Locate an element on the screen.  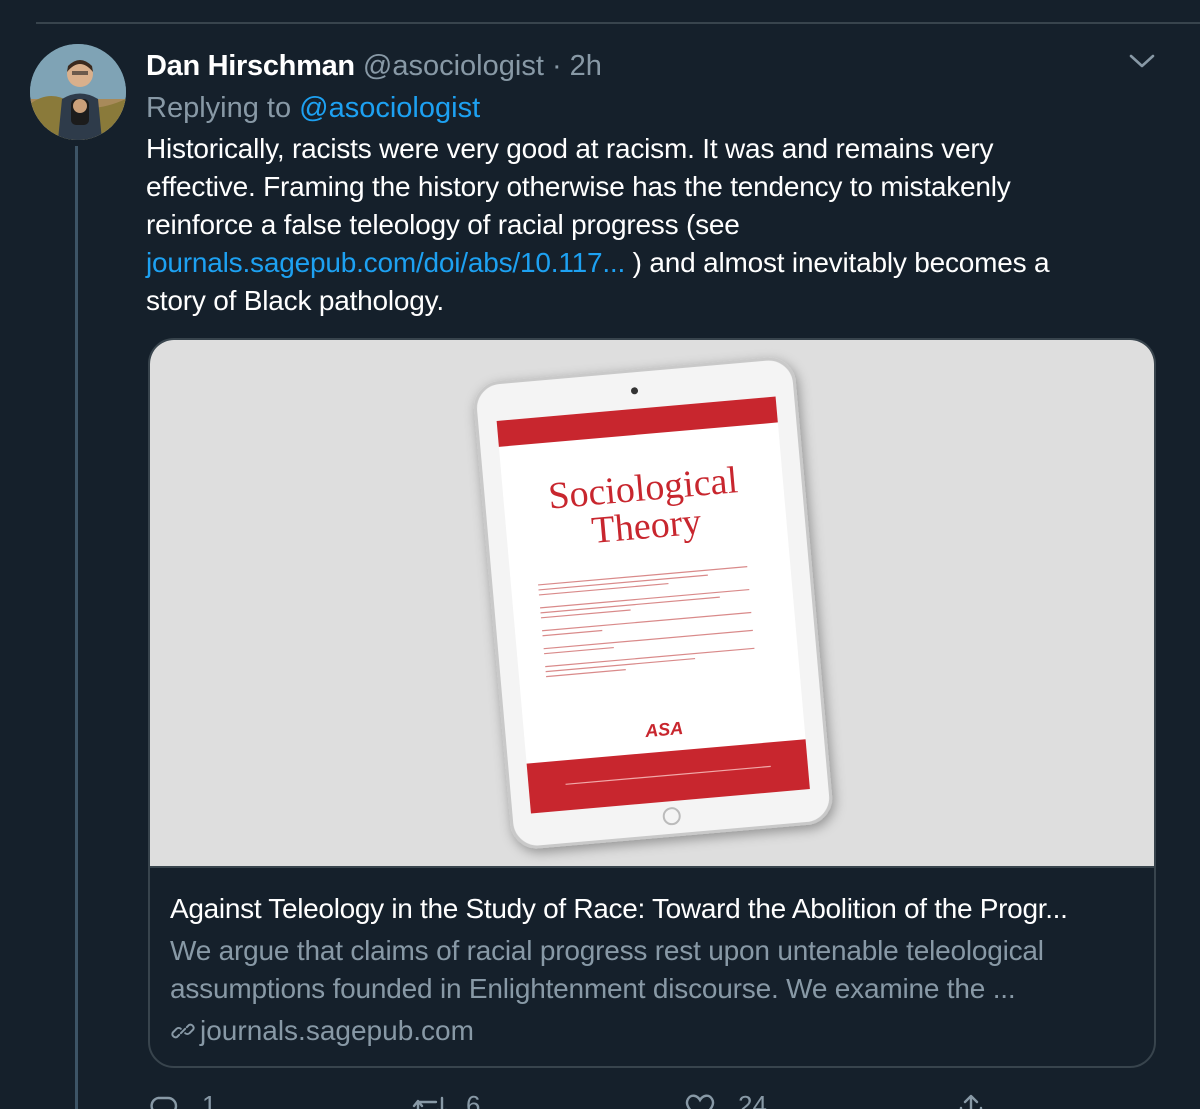
retweet-button: 6 is located at coordinates (470, 1098).